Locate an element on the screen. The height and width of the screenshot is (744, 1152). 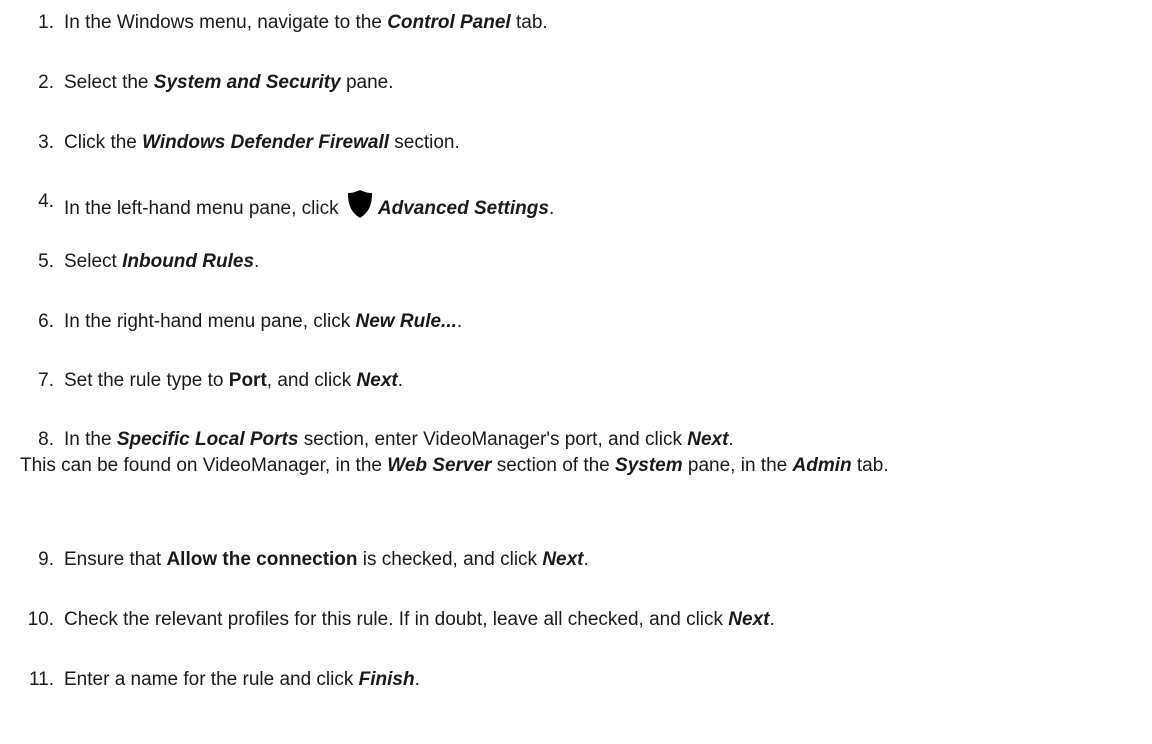
step-number: 11. is located at coordinates (41, 679).